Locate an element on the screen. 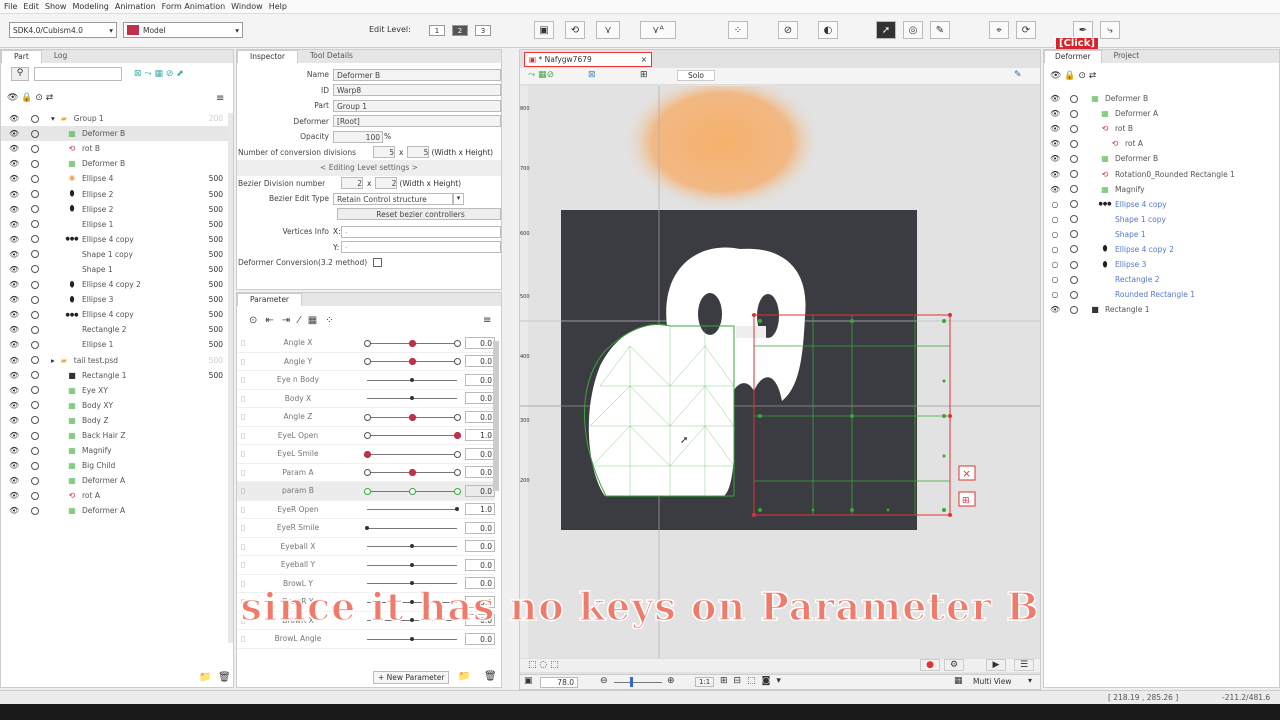 The width and height of the screenshot is (1280, 720). pin-icon: ✎ is located at coordinates (1018, 75).